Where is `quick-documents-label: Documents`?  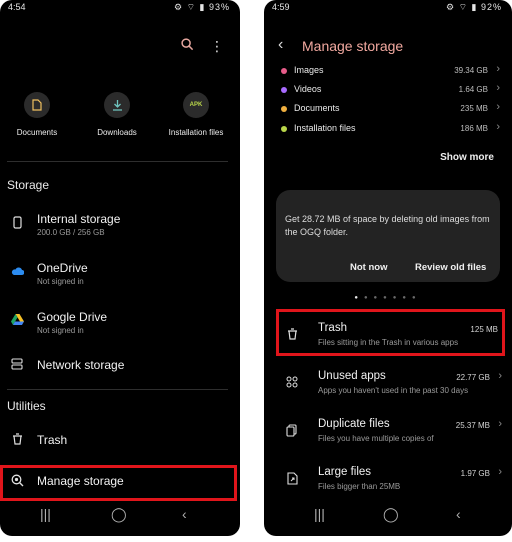
quick-documents-label: Documents is located at coordinates (37, 132).